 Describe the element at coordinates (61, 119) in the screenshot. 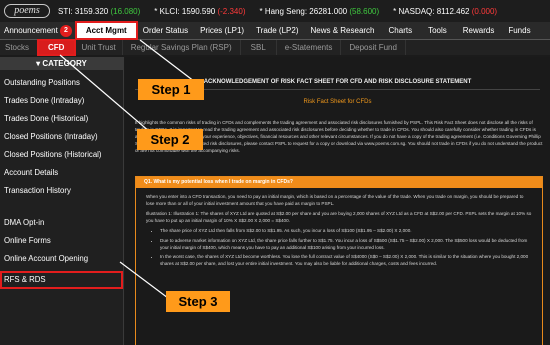

I see `sidebar-item-trades-done-historical: Trades Done (Historical)` at that location.